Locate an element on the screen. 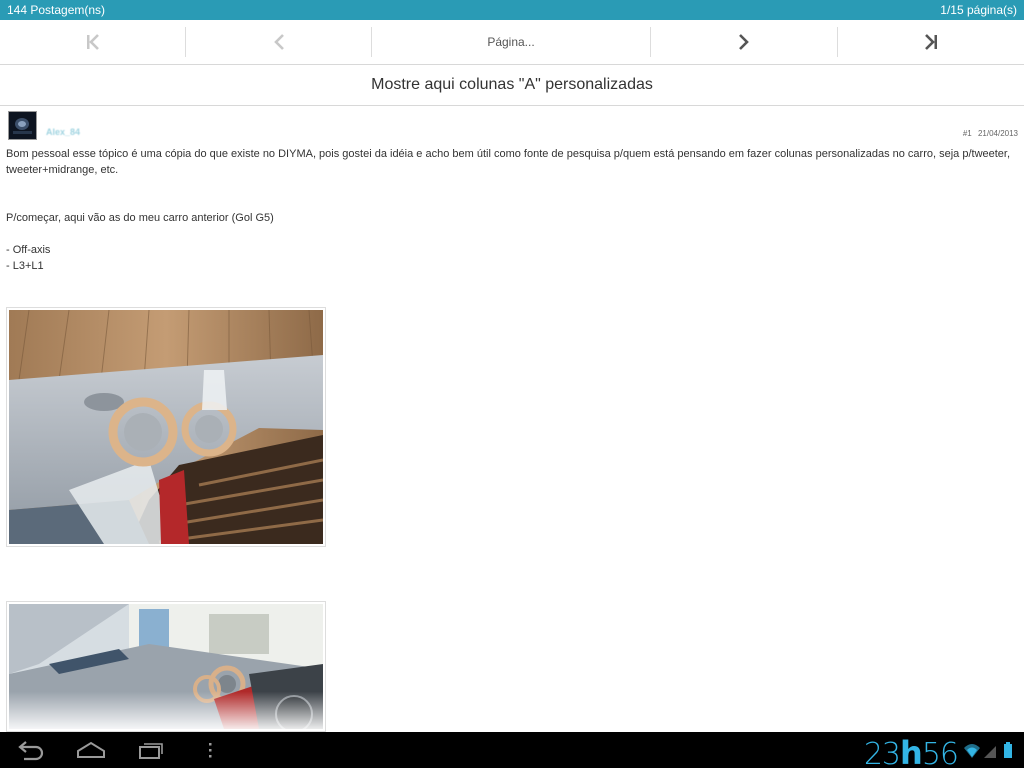 This screenshot has width=1024, height=772. recent-apps-icon is located at coordinates (151, 751).